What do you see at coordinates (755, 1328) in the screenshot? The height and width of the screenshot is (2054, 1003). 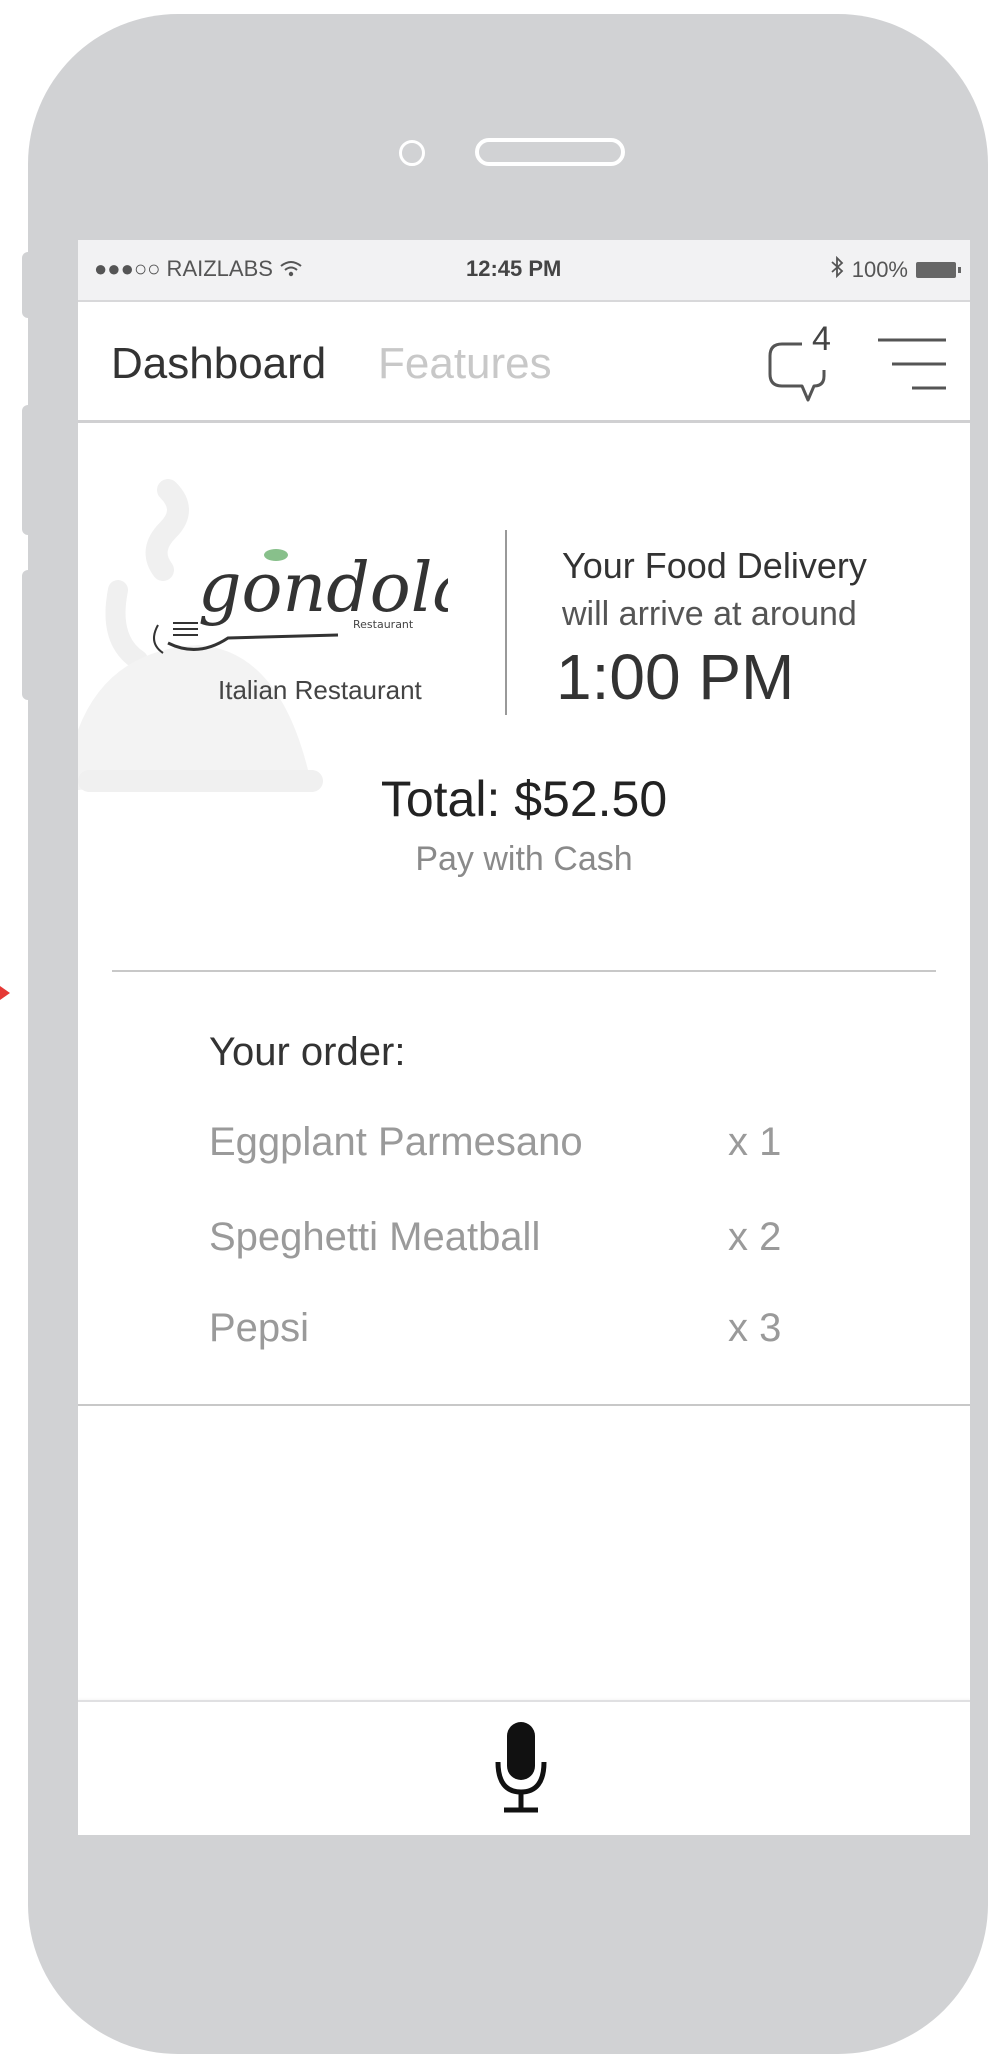 I see `order-item-qty: x 3` at bounding box center [755, 1328].